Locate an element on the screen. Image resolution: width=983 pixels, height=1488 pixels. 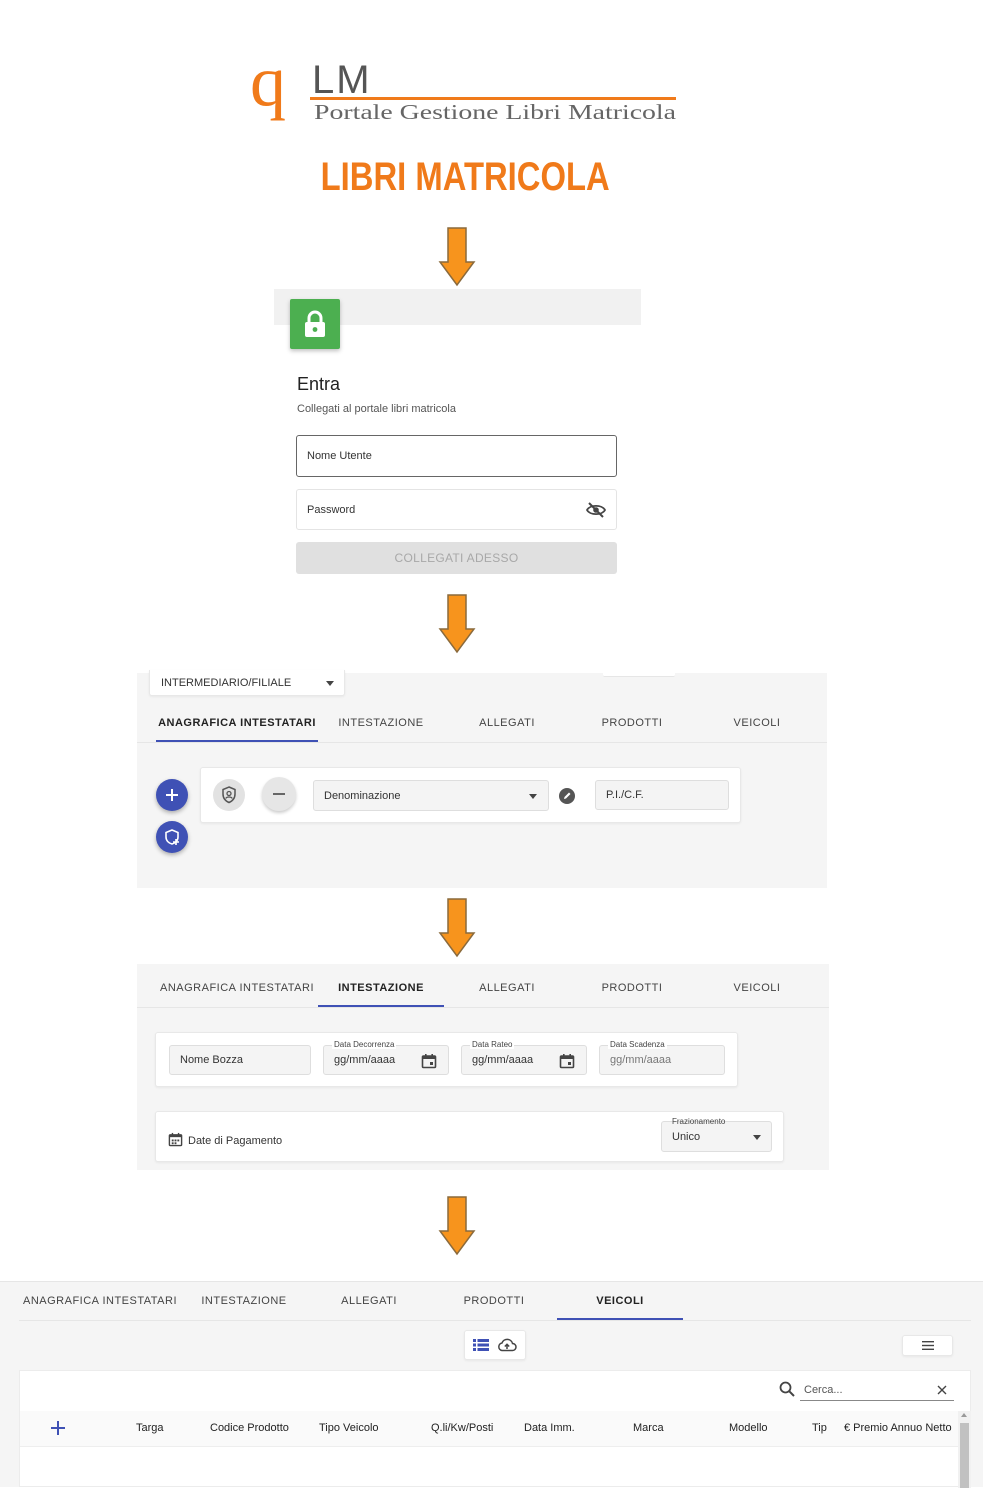
intermediario-select: INTERMEDIARIO/FILIALE is located at coordinates (247, 683).